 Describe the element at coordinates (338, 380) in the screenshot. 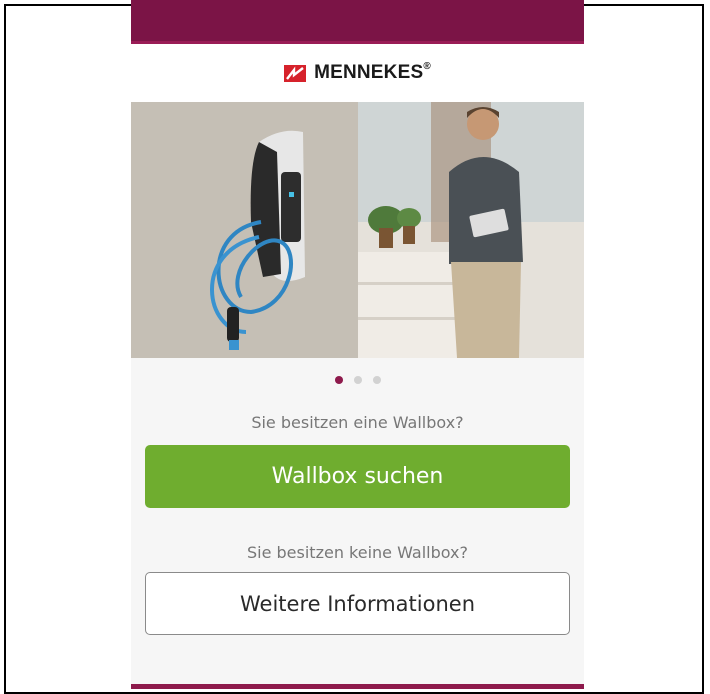

I see `carousel-dot-active` at that location.